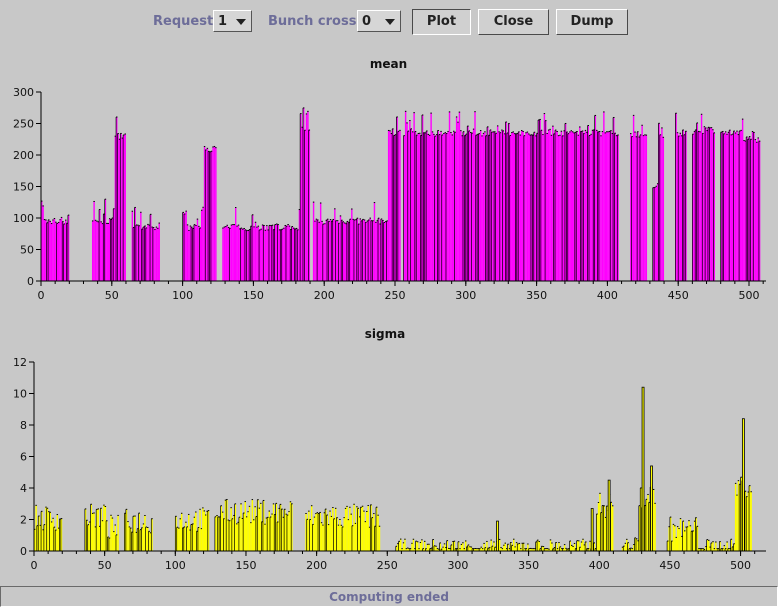 This screenshot has width=778, height=607. Describe the element at coordinates (20, 362) in the screenshot. I see `y-tick-label: 12` at that location.